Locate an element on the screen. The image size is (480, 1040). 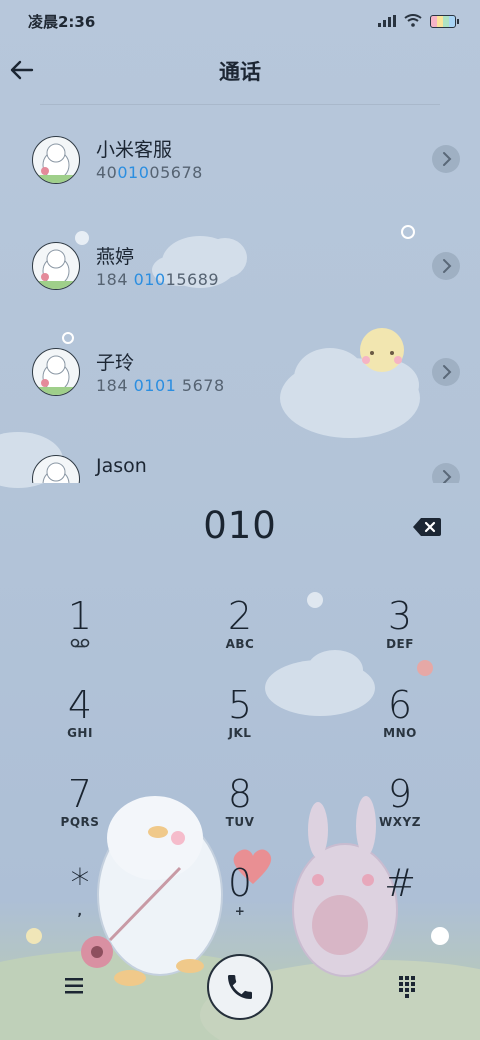
contact-row: 子玲 184 0101 5678 is located at coordinates (240, 366).